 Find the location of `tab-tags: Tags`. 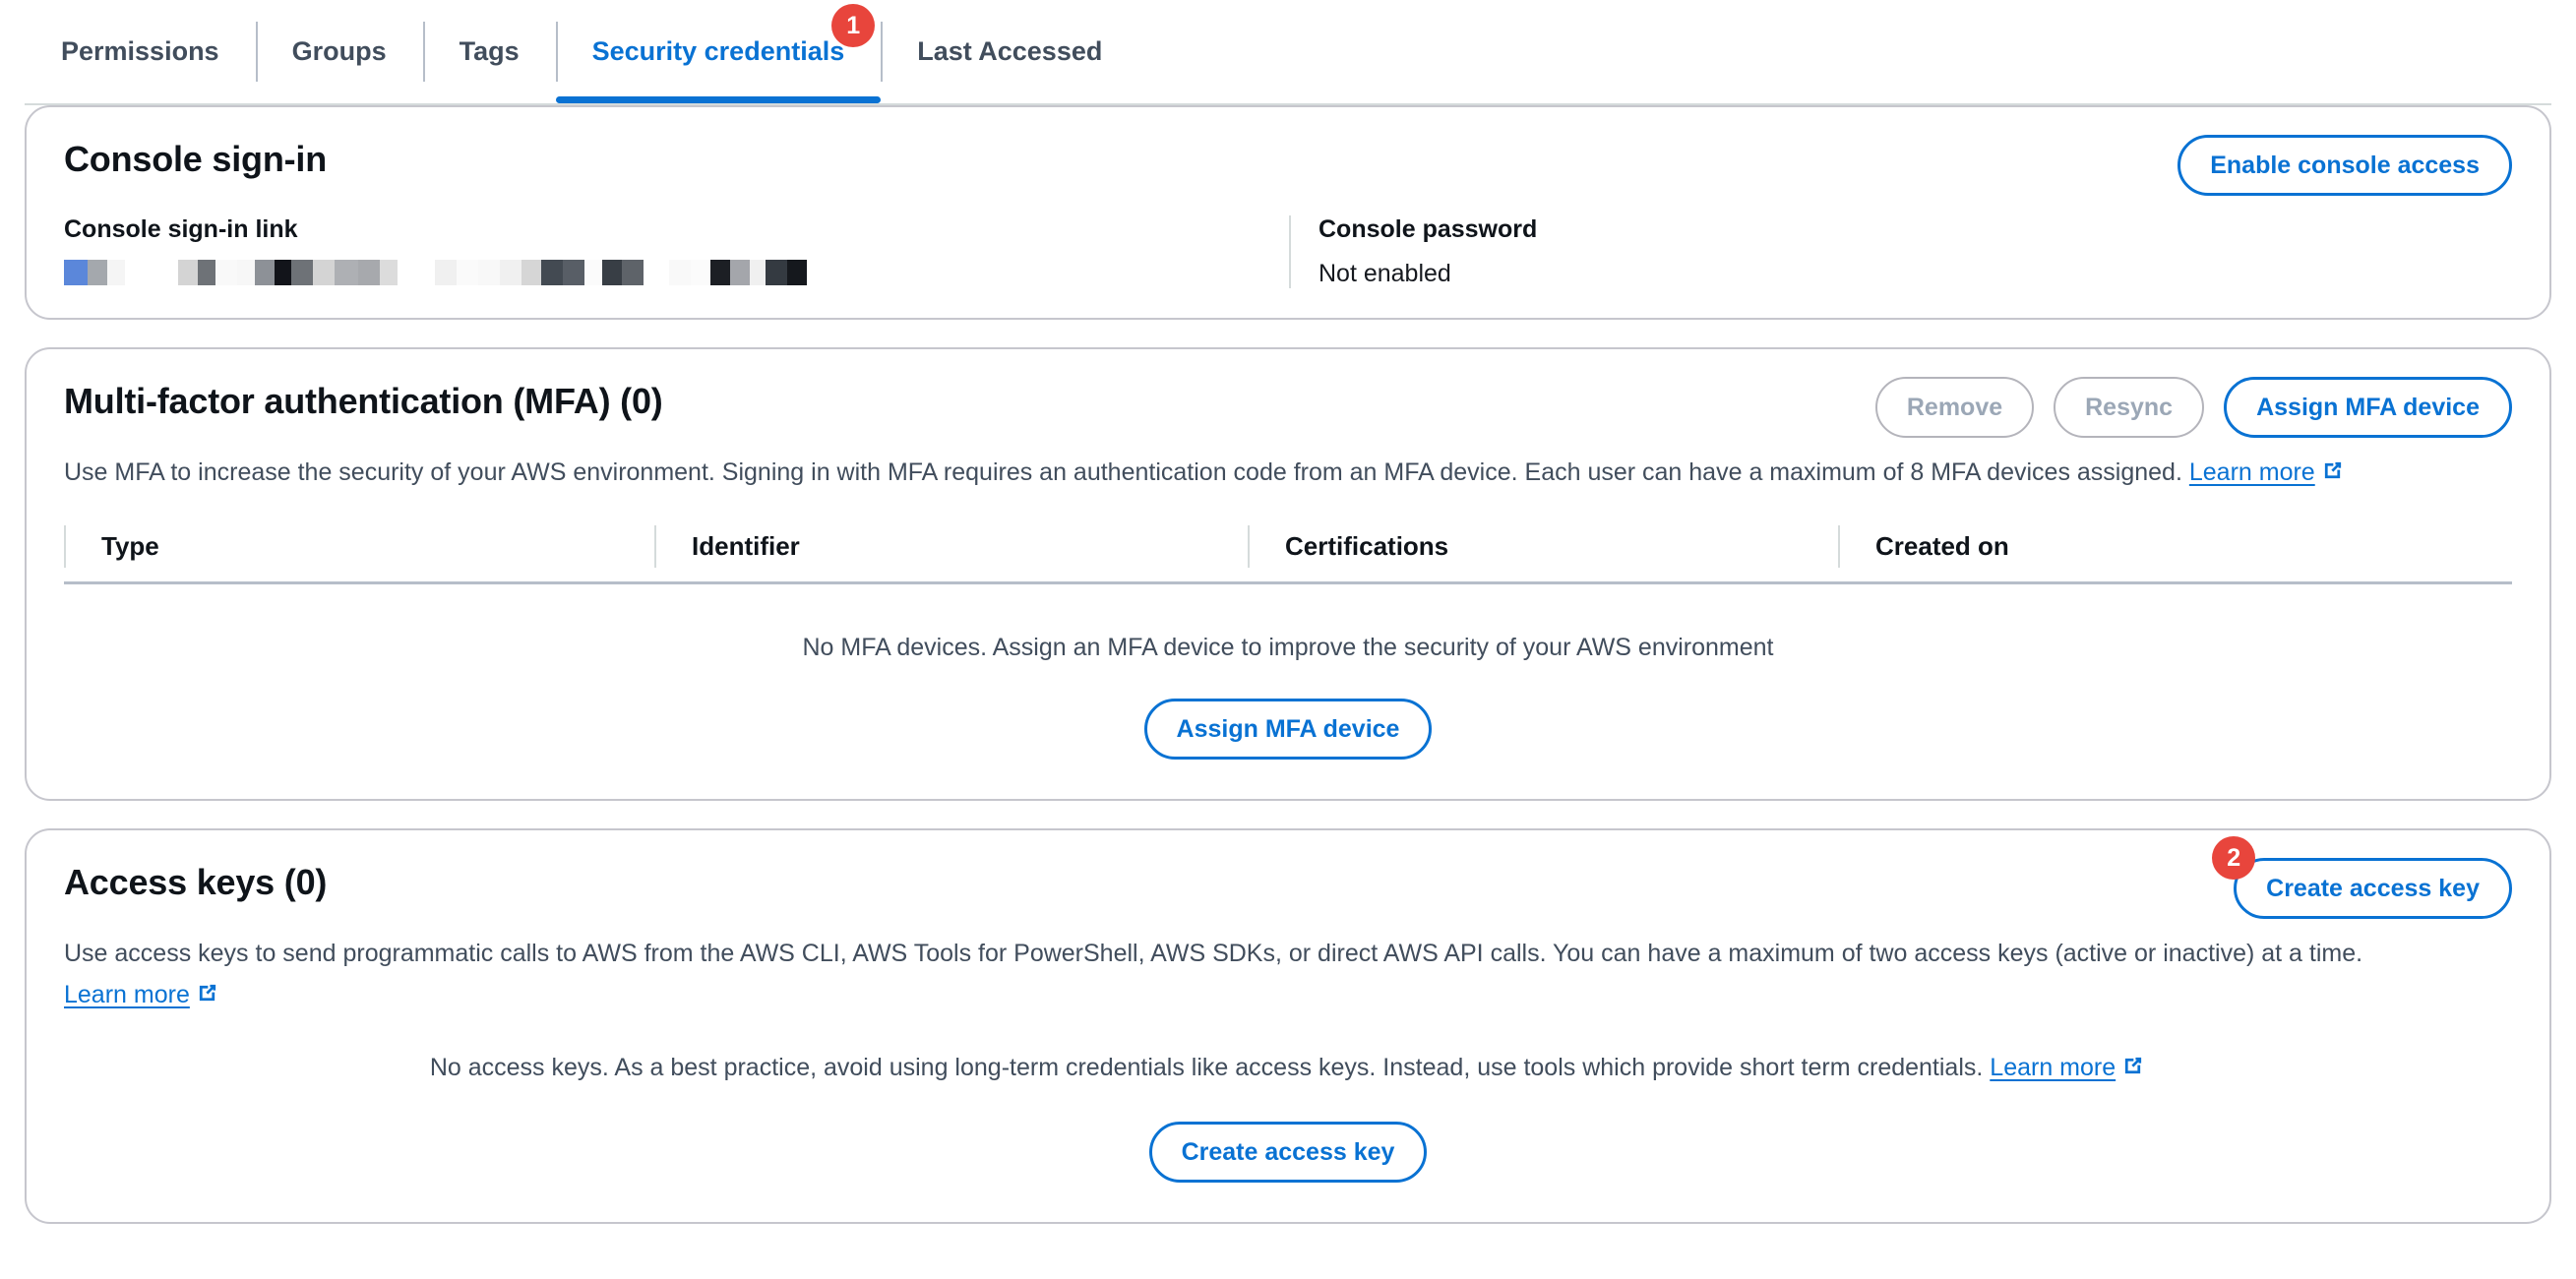

tab-tags: Tags is located at coordinates (489, 51).